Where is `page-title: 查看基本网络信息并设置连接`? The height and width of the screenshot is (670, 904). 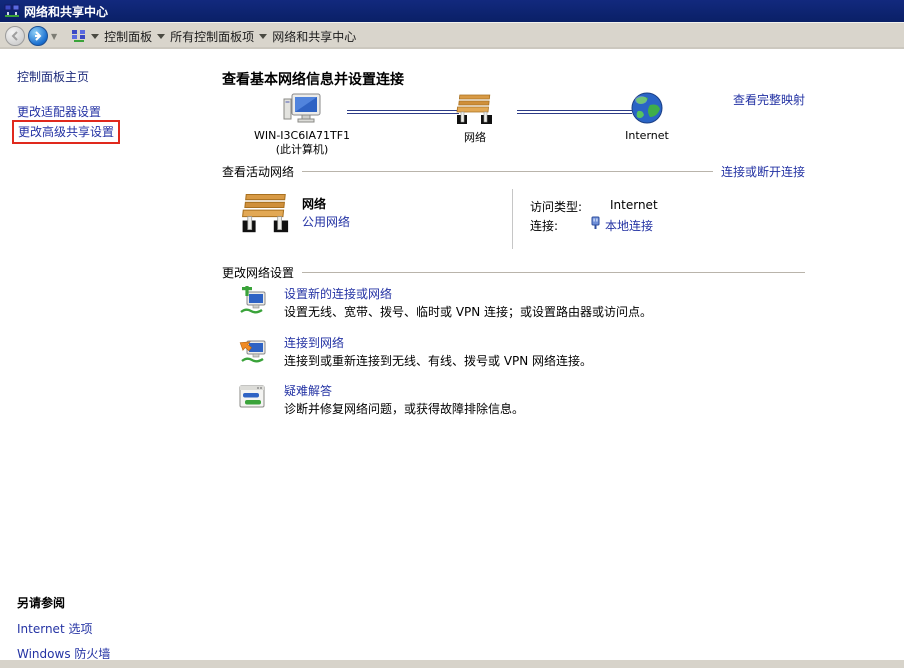 page-title: 查看基本网络信息并设置连接 is located at coordinates (313, 80).